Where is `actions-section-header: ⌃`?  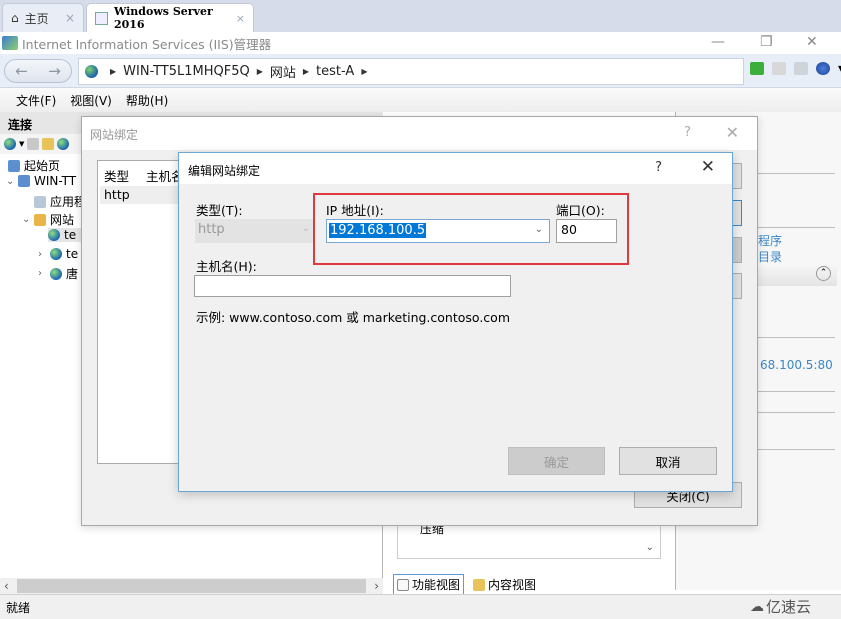 actions-section-header: ⌃ is located at coordinates (791, 275).